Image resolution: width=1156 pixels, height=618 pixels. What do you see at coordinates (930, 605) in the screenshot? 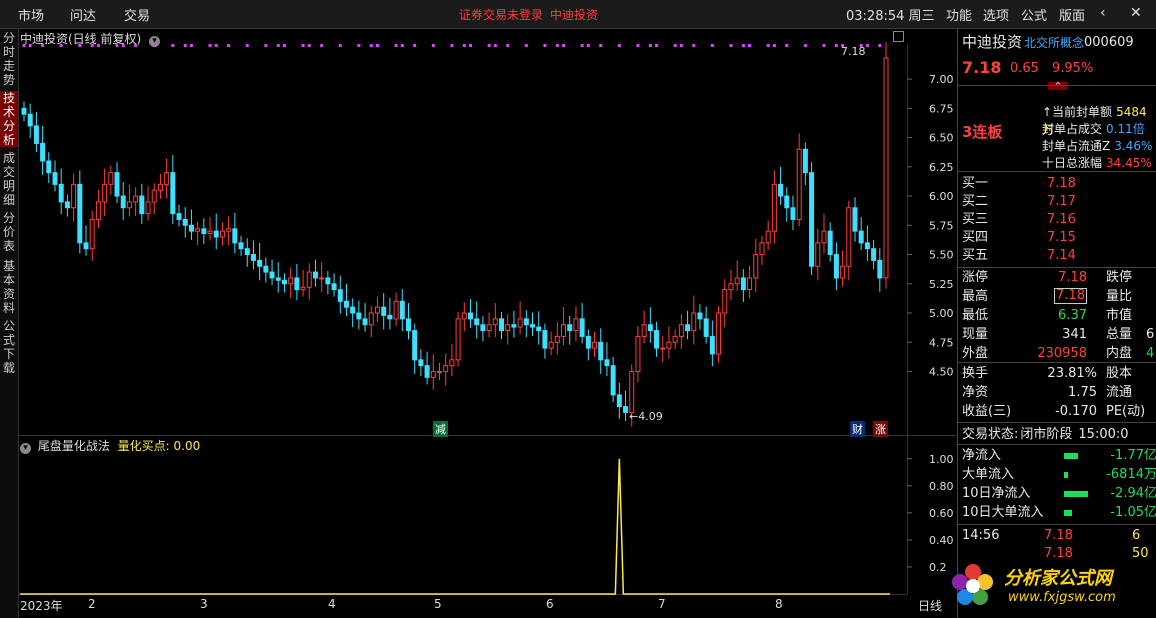
I see `period-label: 日线` at bounding box center [930, 605].